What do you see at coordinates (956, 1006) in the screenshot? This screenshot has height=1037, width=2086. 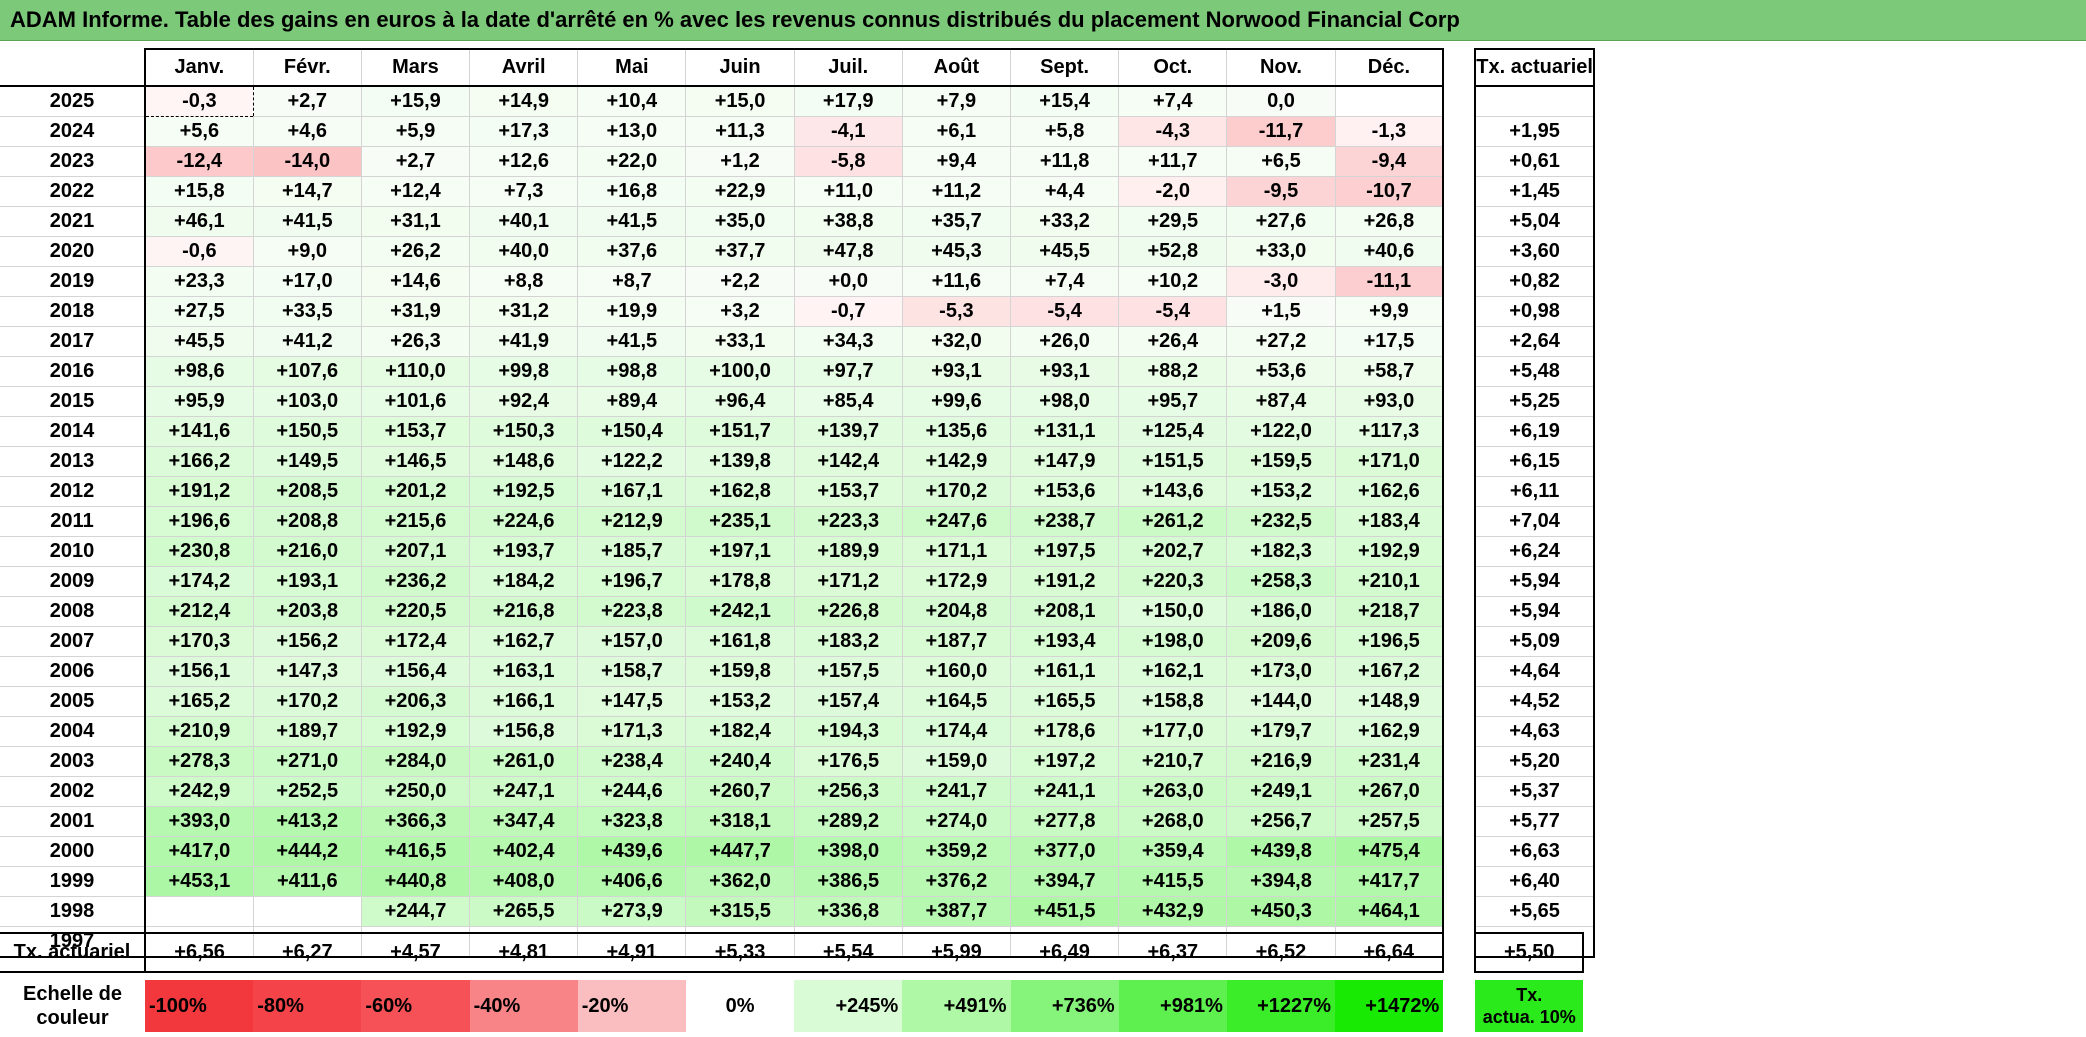 I see `scale-step: +491%` at bounding box center [956, 1006].